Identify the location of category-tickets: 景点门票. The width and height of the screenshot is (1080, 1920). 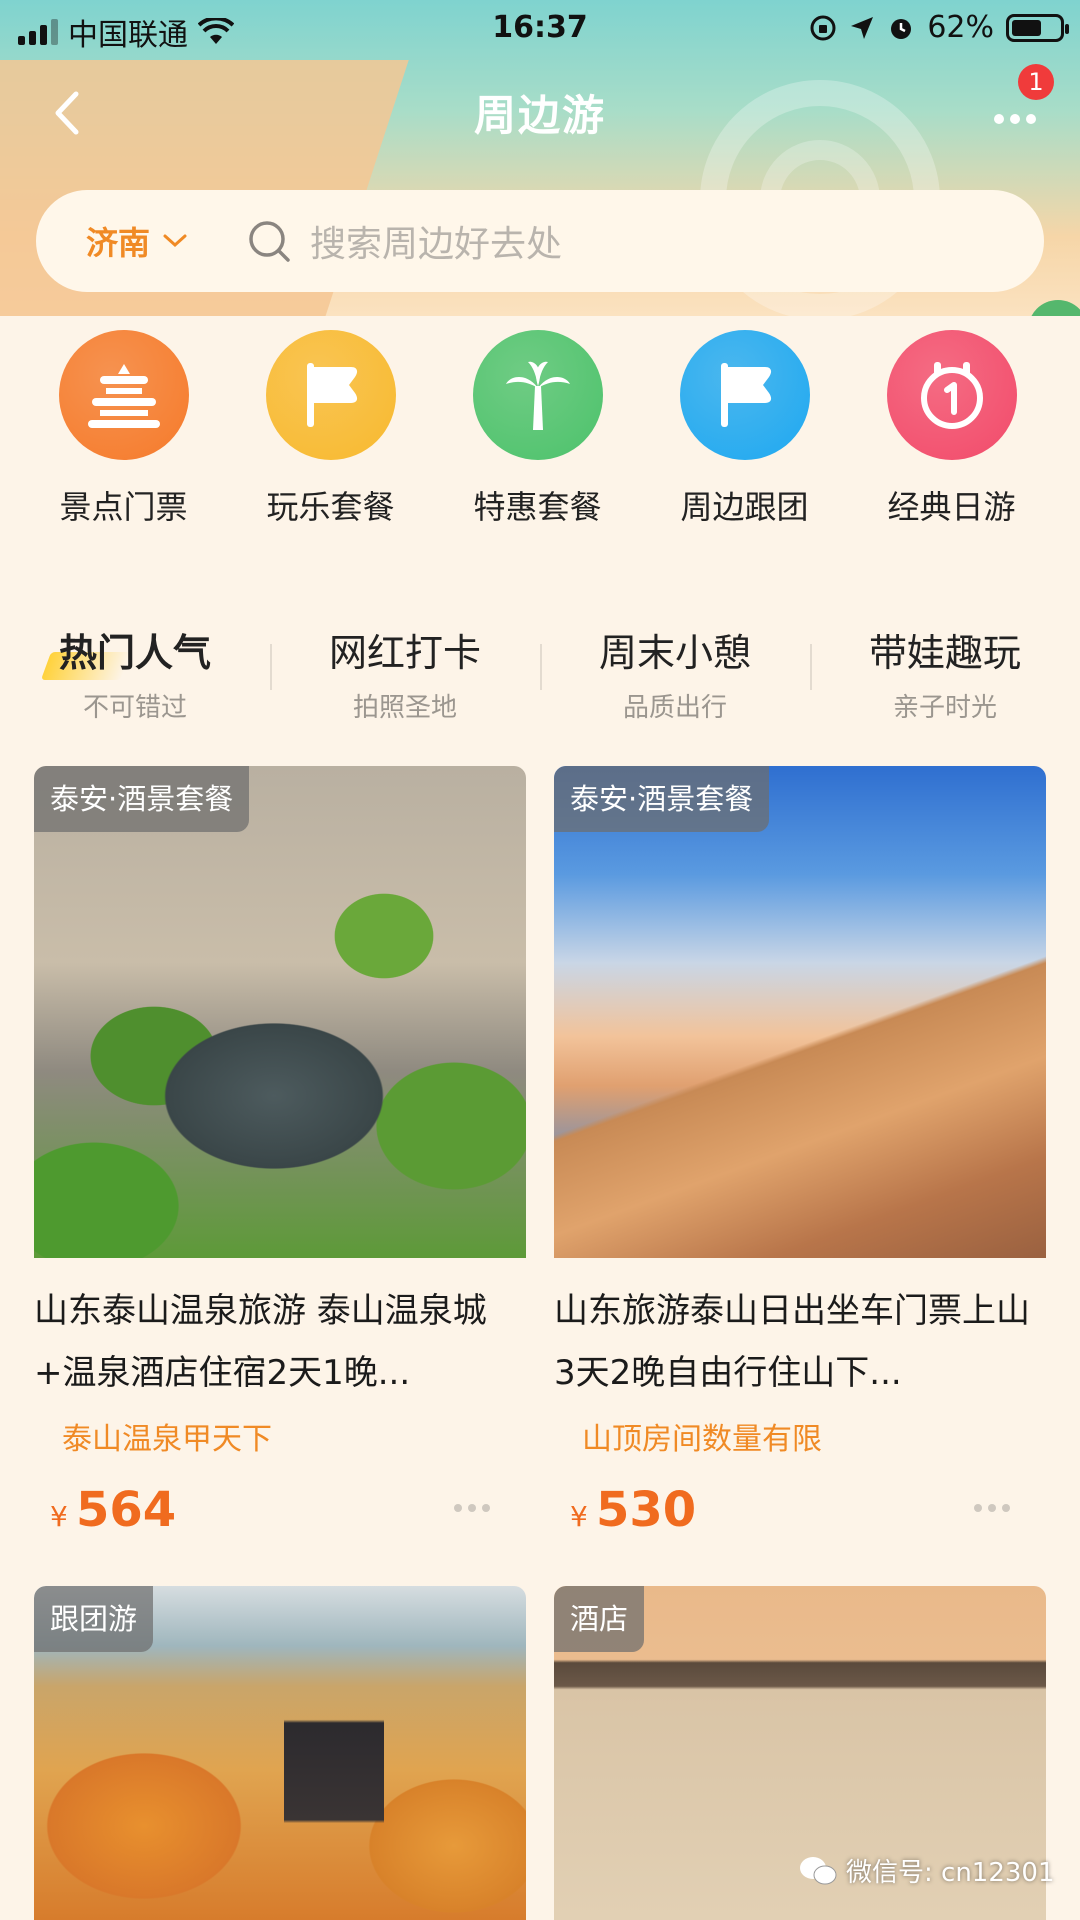
(123, 429).